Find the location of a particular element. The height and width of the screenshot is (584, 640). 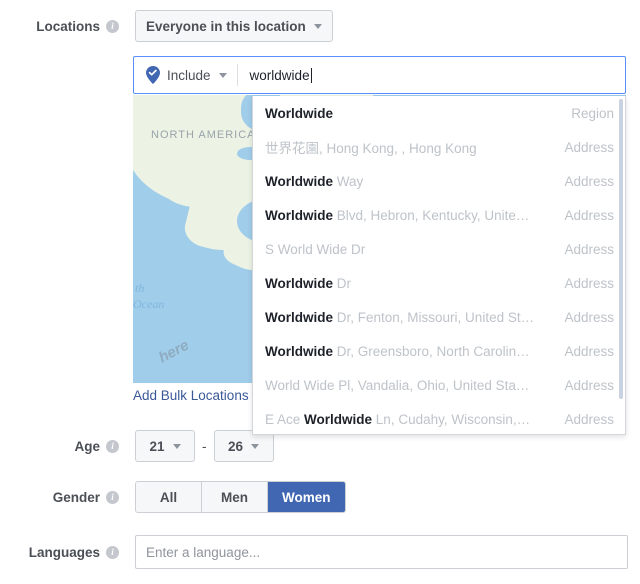

suggestion-text: Worldwide Way is located at coordinates (314, 181).